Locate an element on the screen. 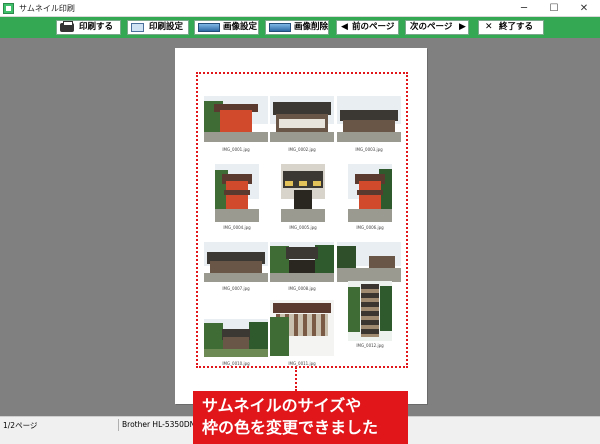 The height and width of the screenshot is (444, 600). print-settings-button: 印刷設定 is located at coordinates (158, 27).